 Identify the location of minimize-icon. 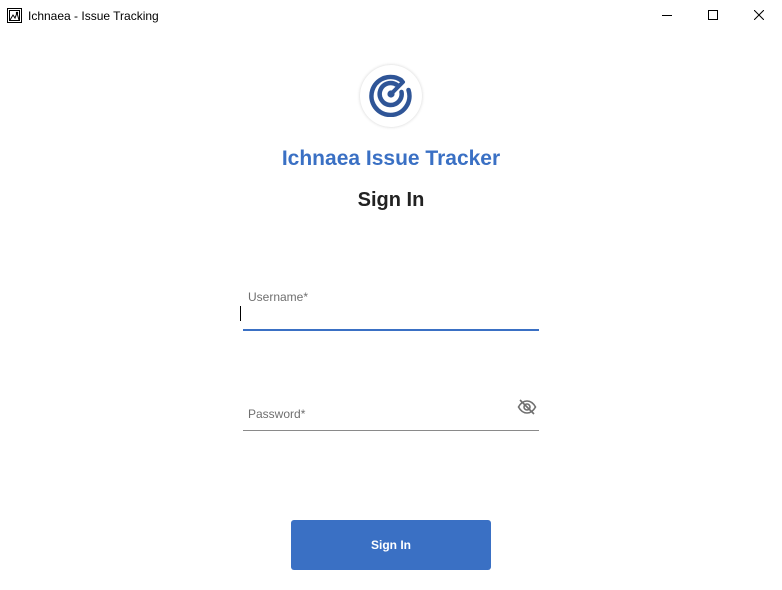
(667, 16).